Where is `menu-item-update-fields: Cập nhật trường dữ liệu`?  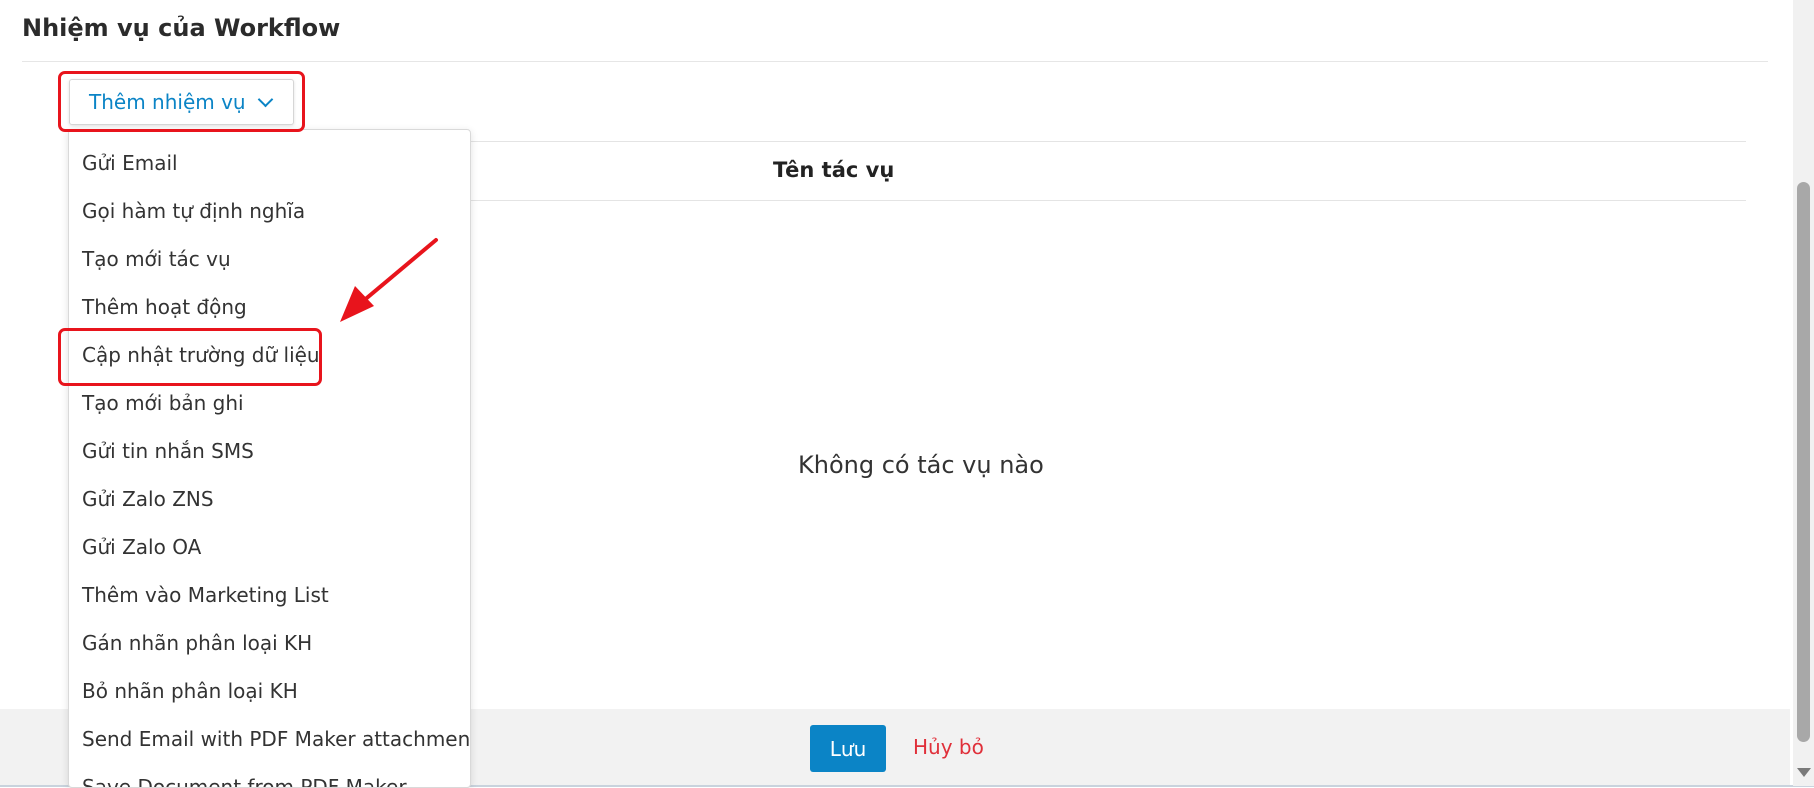
menu-item-update-fields: Cập nhật trường dữ liệu is located at coordinates (201, 355).